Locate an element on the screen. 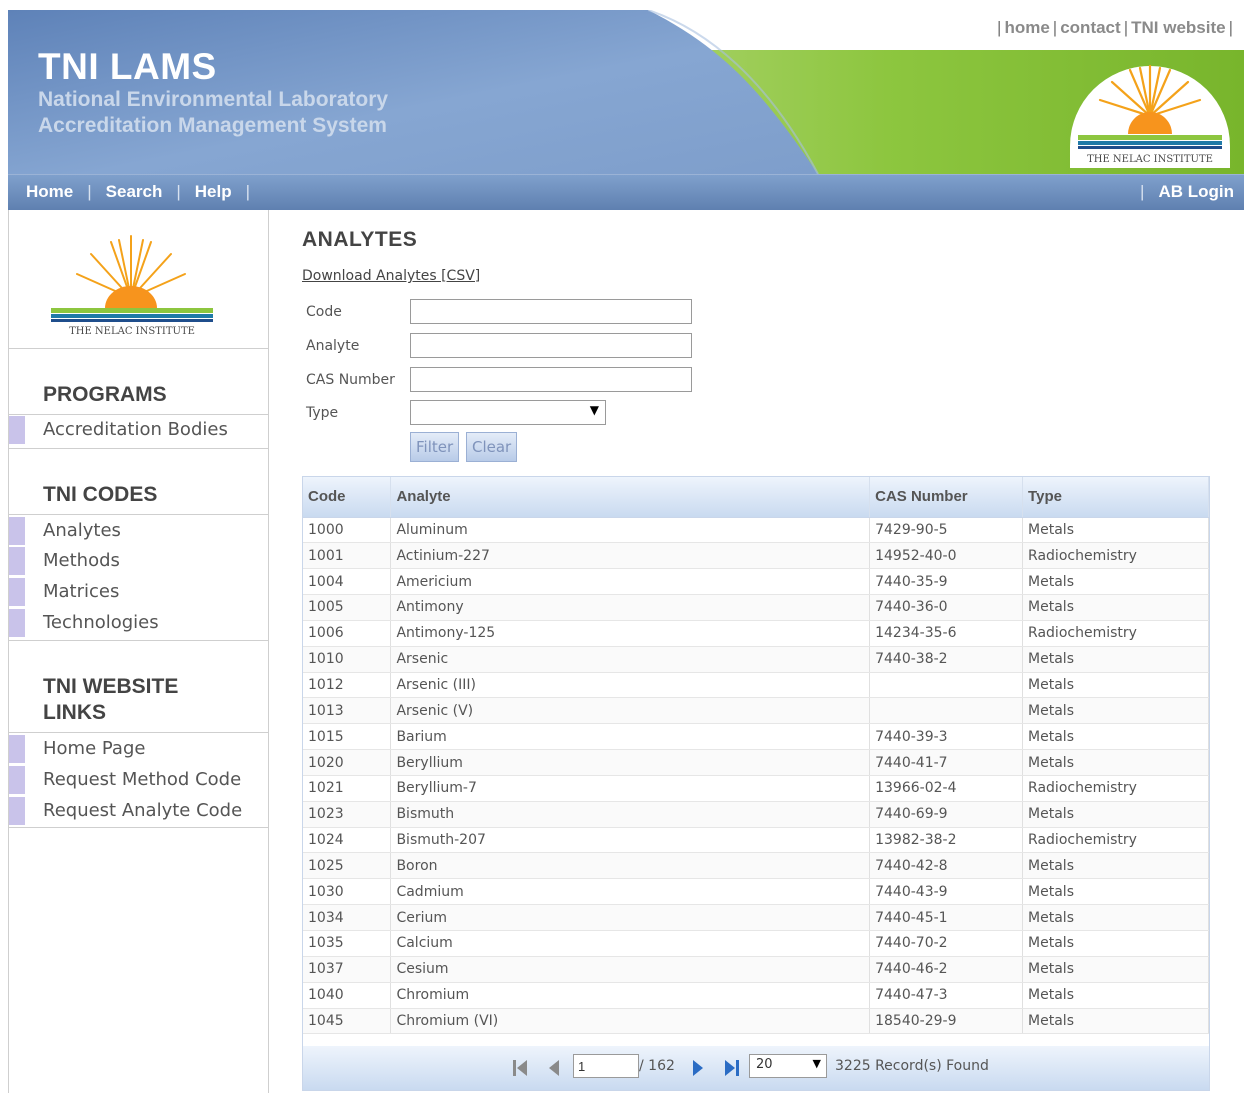 This screenshot has width=1244, height=1093. first-page-icon is located at coordinates (520, 1068).